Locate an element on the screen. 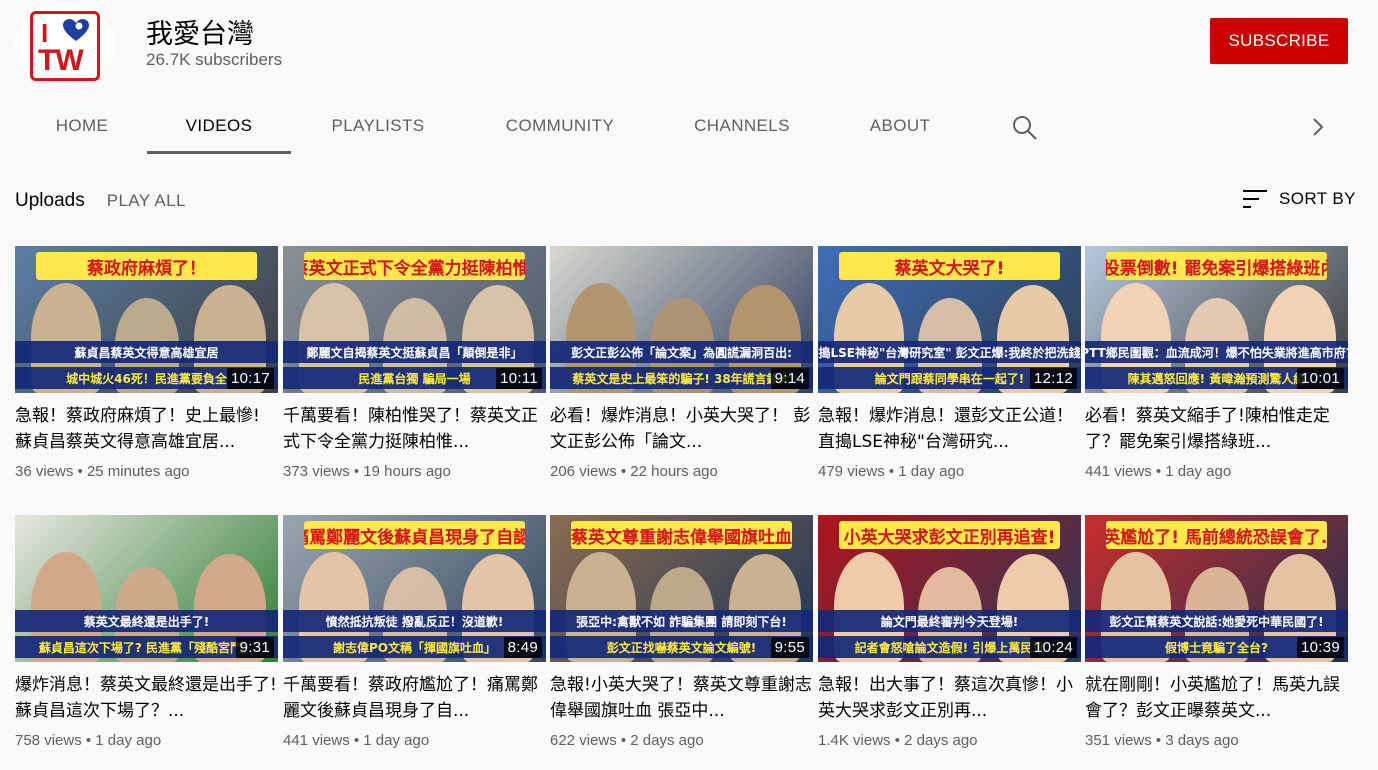  tab-home: HOME is located at coordinates (82, 126).